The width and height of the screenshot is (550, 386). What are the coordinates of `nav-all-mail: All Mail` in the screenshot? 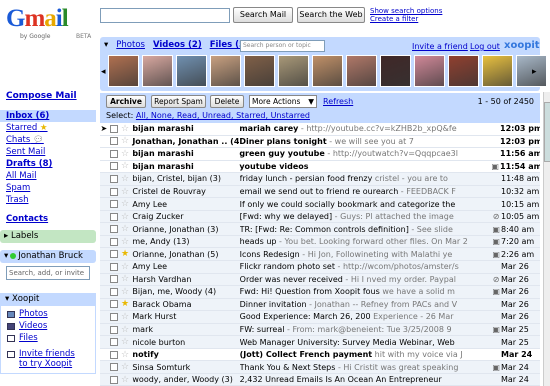 It's located at (51, 176).